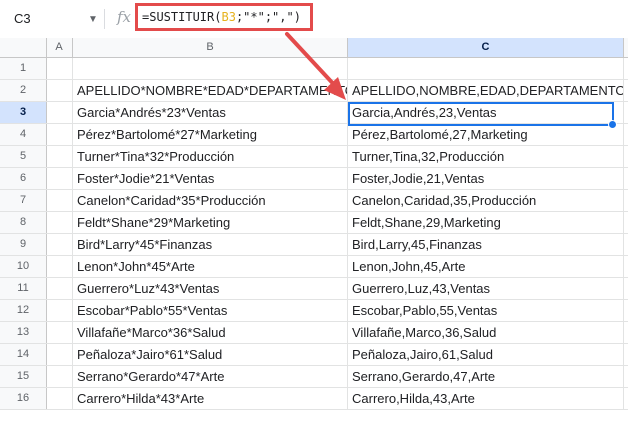 This screenshot has width=628, height=428. What do you see at coordinates (23, 266) in the screenshot?
I see `row-header: 10` at bounding box center [23, 266].